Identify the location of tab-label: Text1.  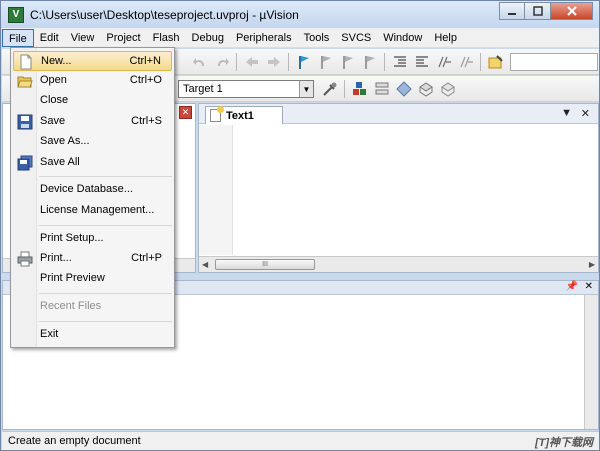
(240, 115).